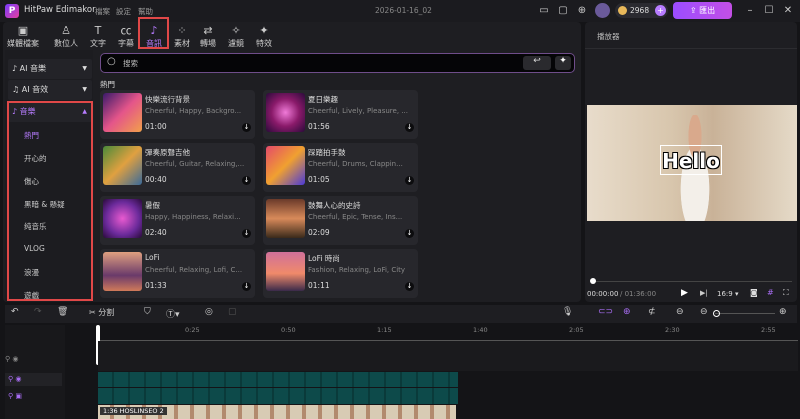  What do you see at coordinates (60, 10) in the screenshot?
I see `app-title: HitPaw Edimakor` at bounding box center [60, 10].